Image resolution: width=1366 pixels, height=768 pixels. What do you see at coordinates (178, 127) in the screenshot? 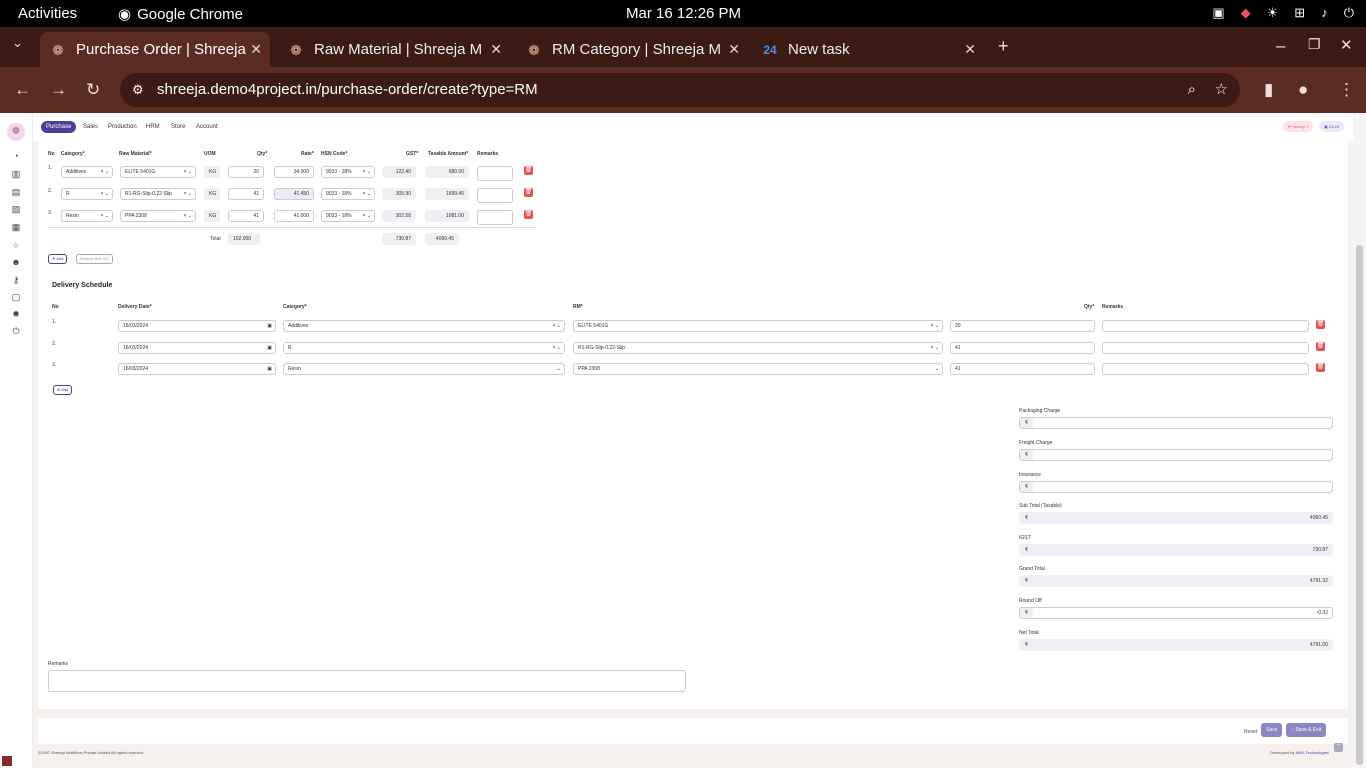
I see `nav-store: Store` at bounding box center [178, 127].